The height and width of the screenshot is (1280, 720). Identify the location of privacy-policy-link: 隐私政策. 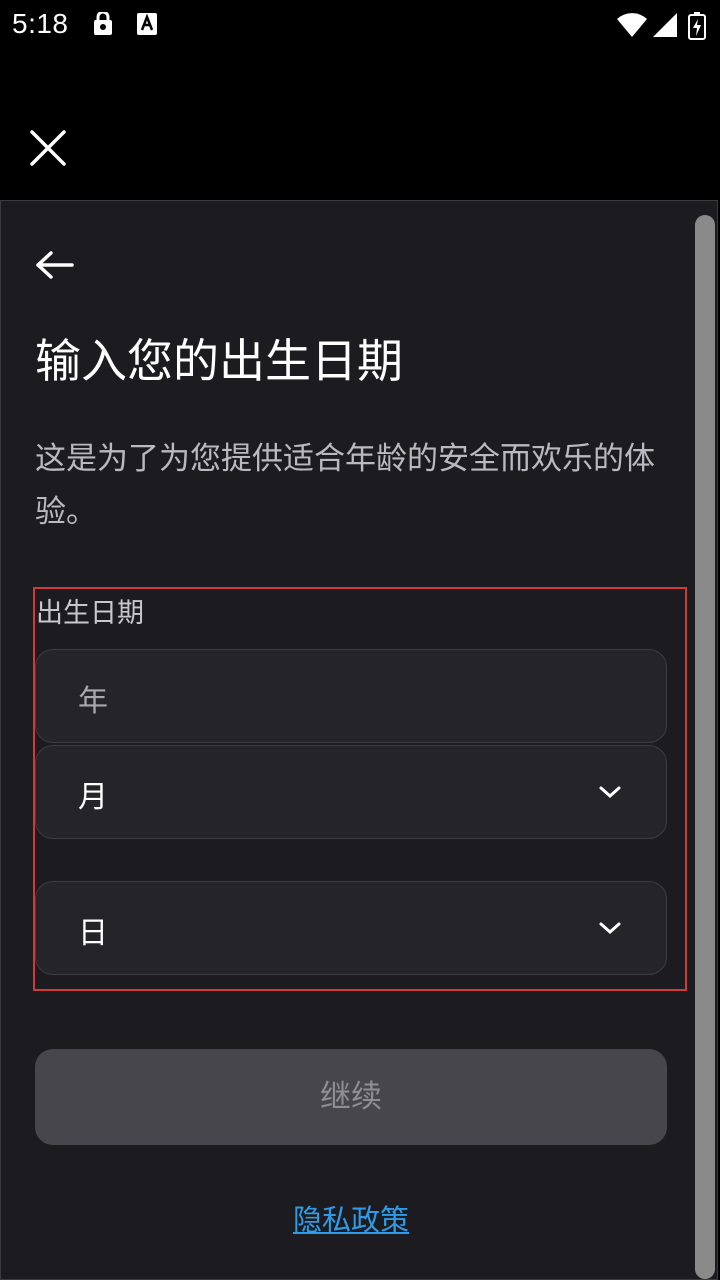
(351, 1220).